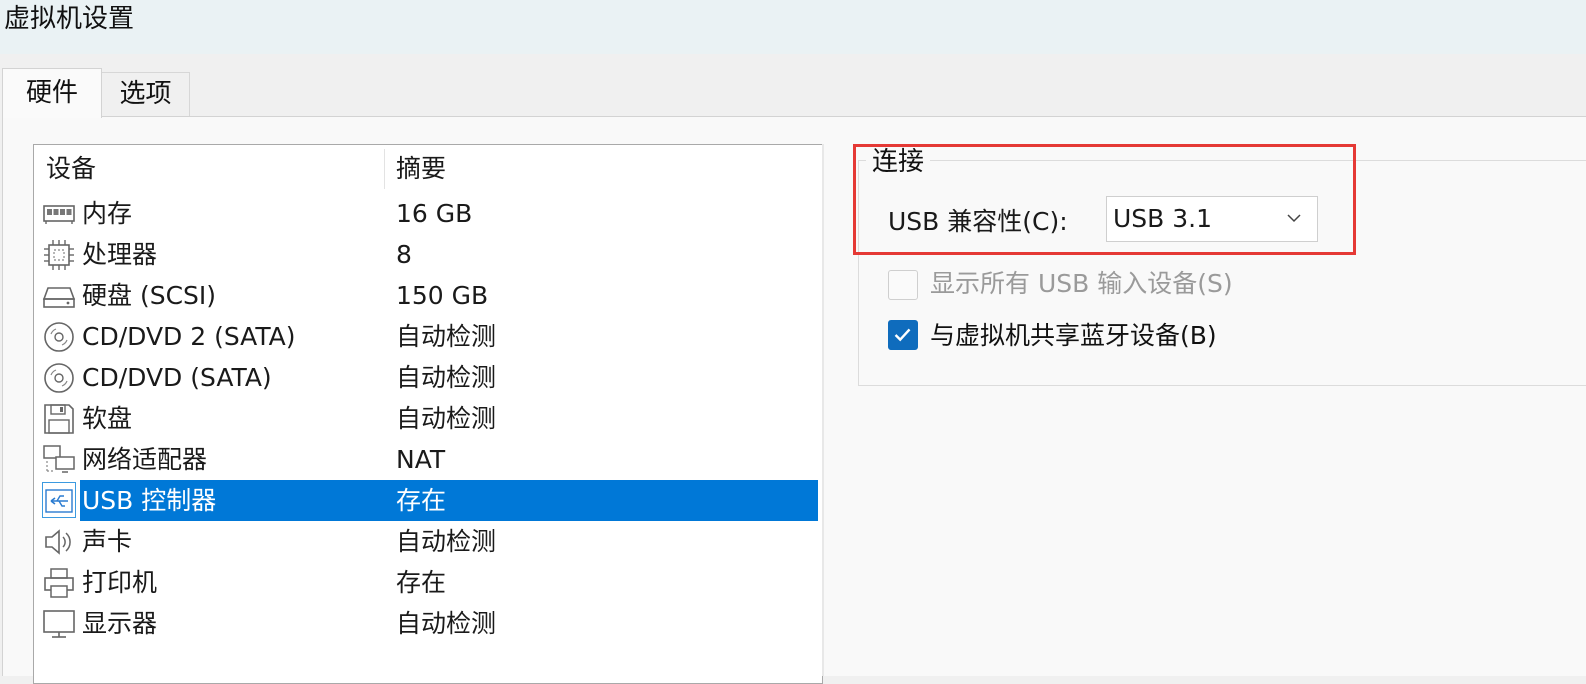 The height and width of the screenshot is (684, 1586). Describe the element at coordinates (58, 542) in the screenshot. I see `speaker-icon` at that location.